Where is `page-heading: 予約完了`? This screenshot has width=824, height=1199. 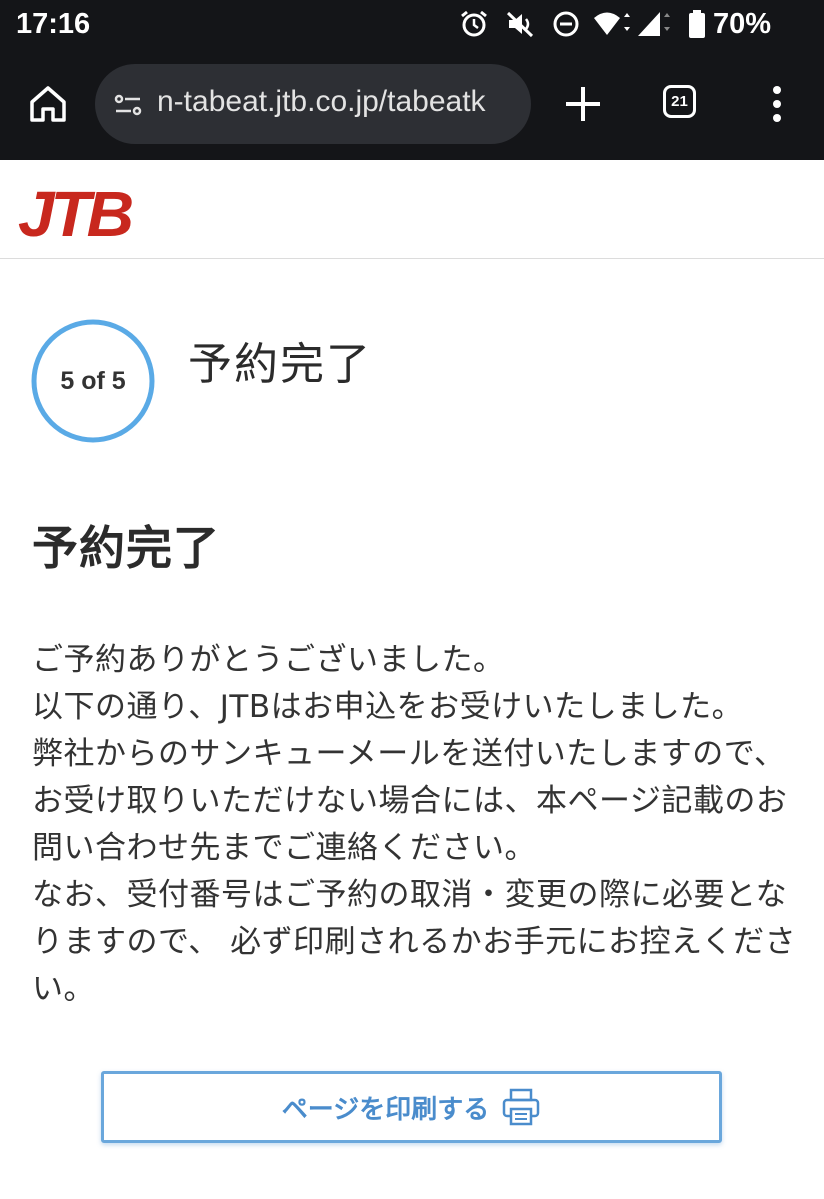 page-heading: 予約完了 is located at coordinates (126, 548).